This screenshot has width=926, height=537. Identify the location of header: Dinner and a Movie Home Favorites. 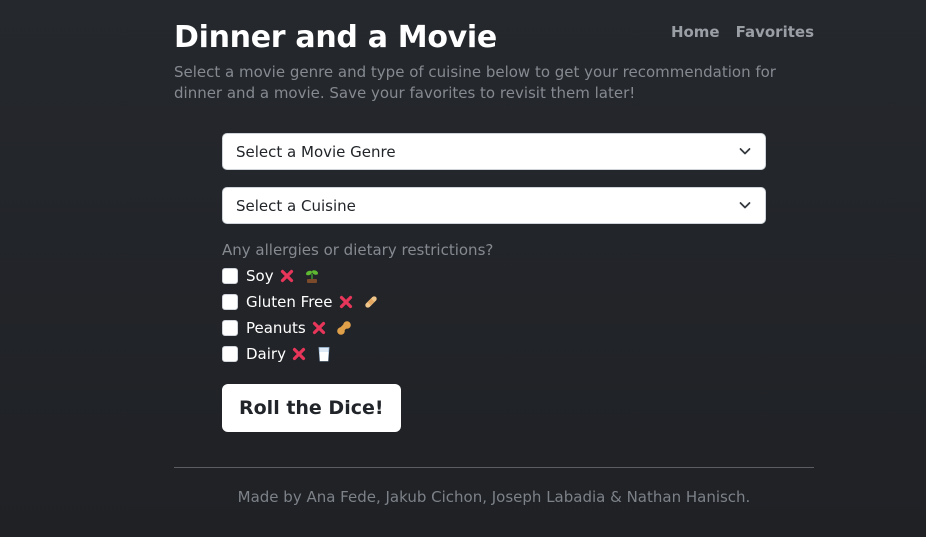
(494, 38).